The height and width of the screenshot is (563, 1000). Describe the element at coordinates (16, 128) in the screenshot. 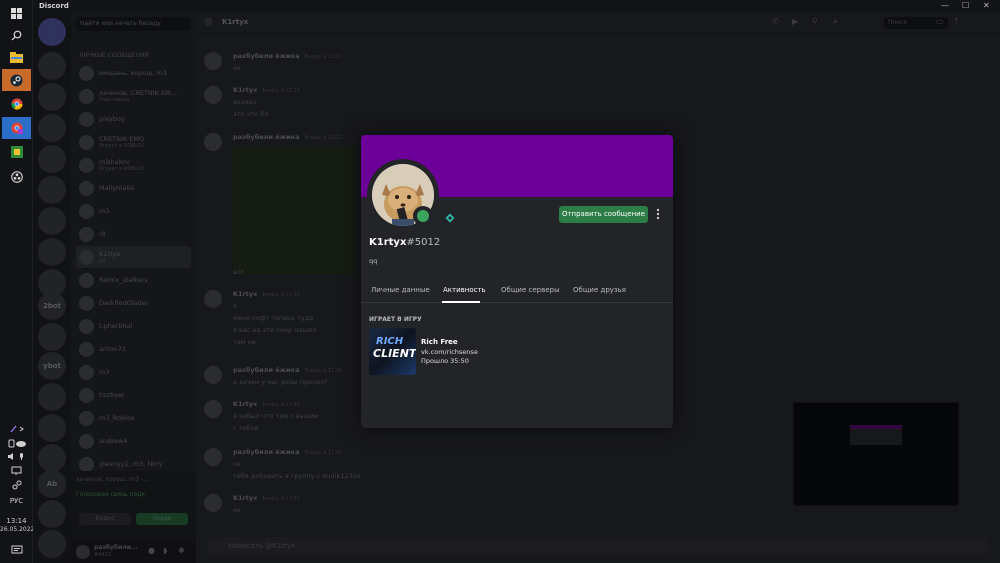

I see `chrome-profile-icon` at that location.